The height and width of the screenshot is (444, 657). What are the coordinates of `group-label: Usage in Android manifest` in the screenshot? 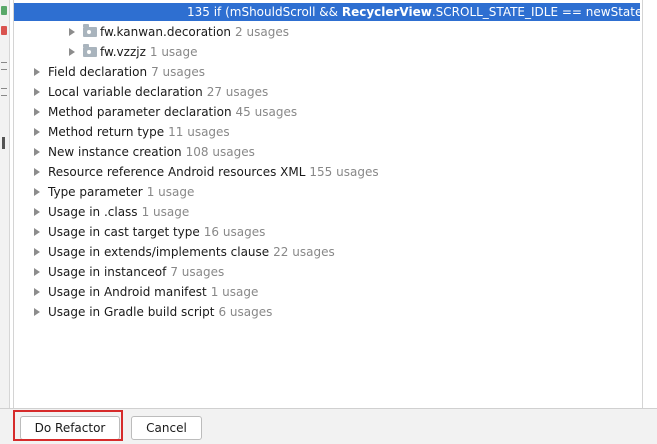 It's located at (127, 292).